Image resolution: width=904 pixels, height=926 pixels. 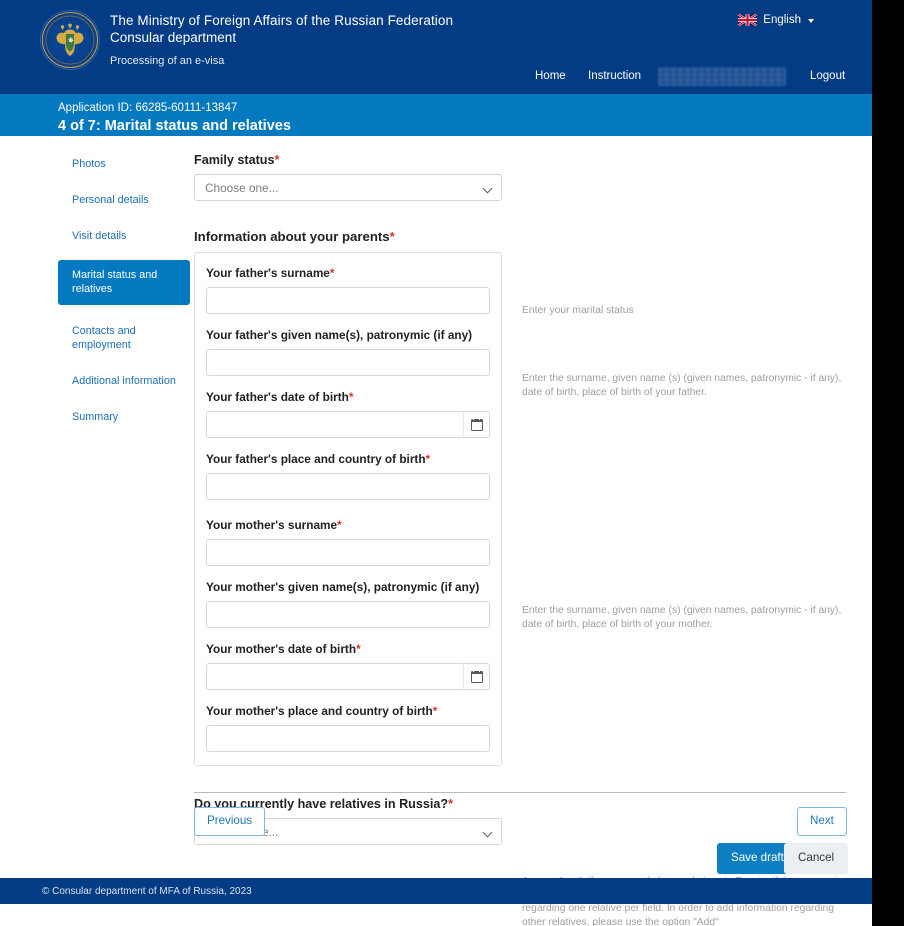 I want to click on father-dob-calendar-button, so click(x=476, y=424).